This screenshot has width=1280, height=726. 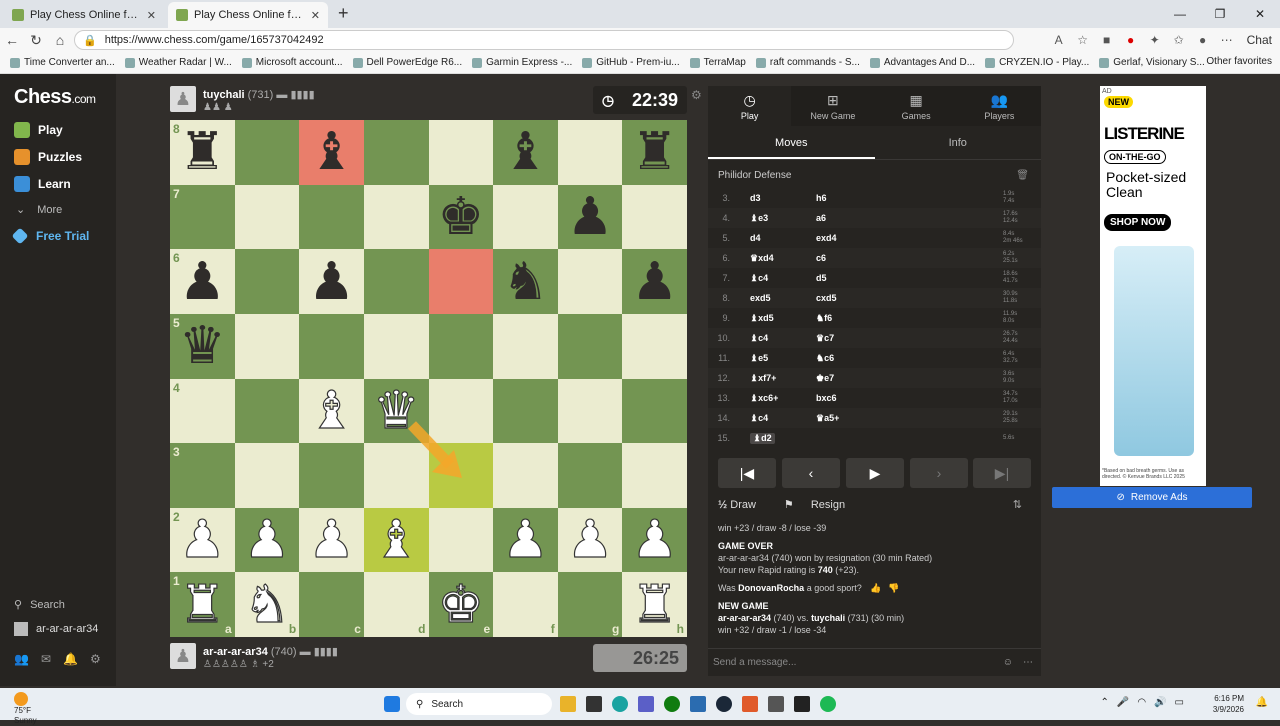 What do you see at coordinates (42, 184) in the screenshot?
I see `nav-learn: Learn` at bounding box center [42, 184].